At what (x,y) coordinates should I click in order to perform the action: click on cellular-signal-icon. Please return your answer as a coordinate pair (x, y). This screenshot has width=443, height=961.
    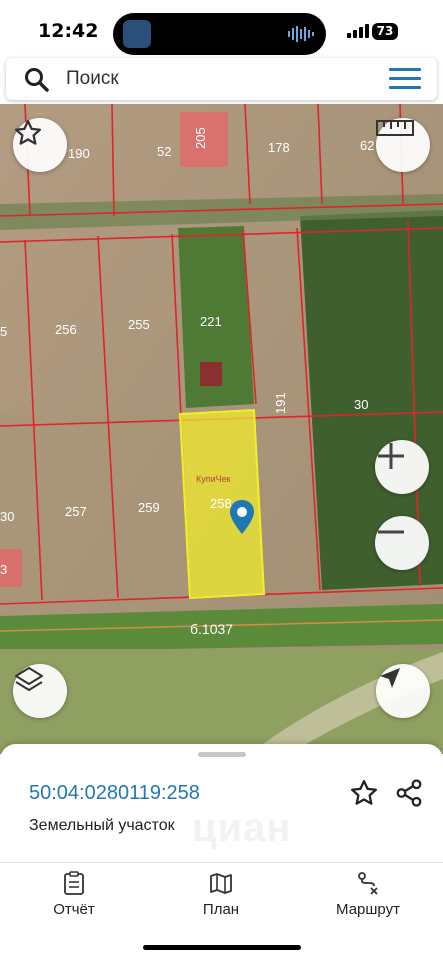
    Looking at the image, I should click on (358, 31).